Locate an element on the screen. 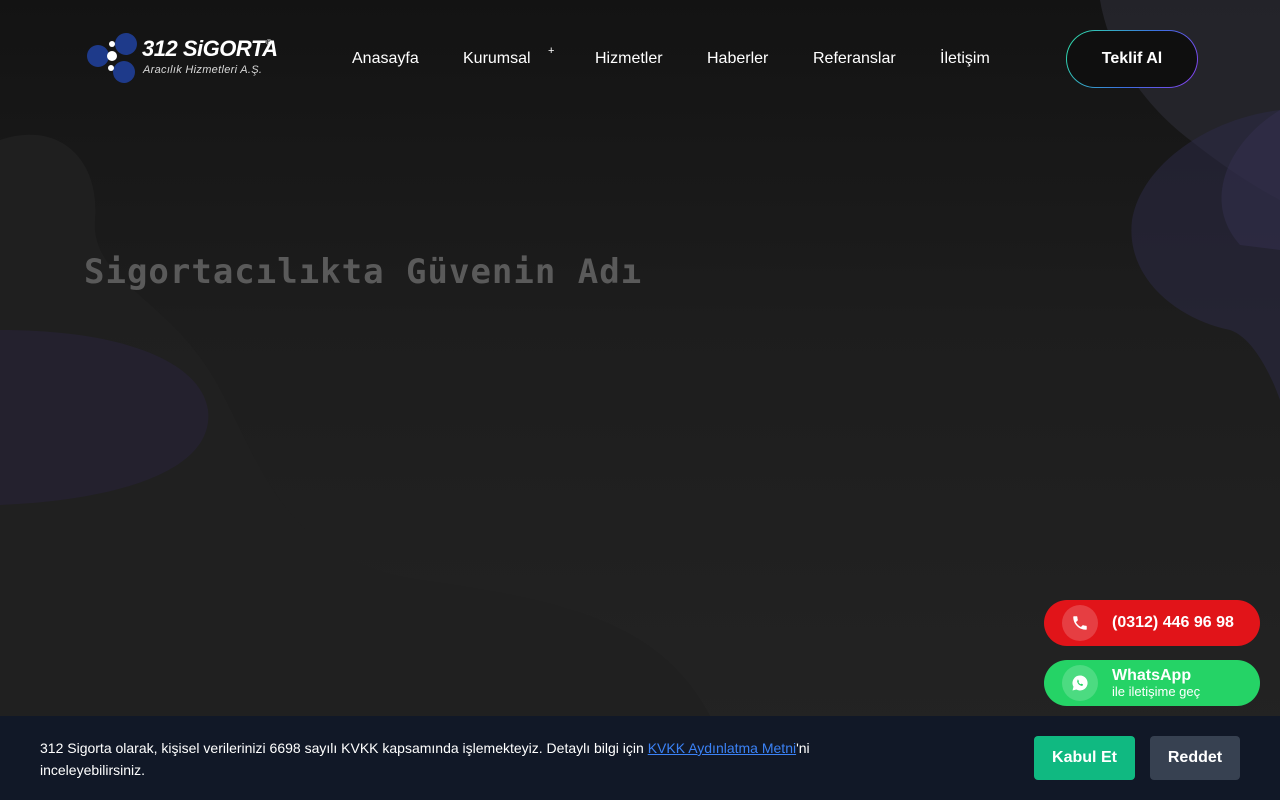  whatsapp-label: WhatsApp ile iletişime geç is located at coordinates (1156, 683).